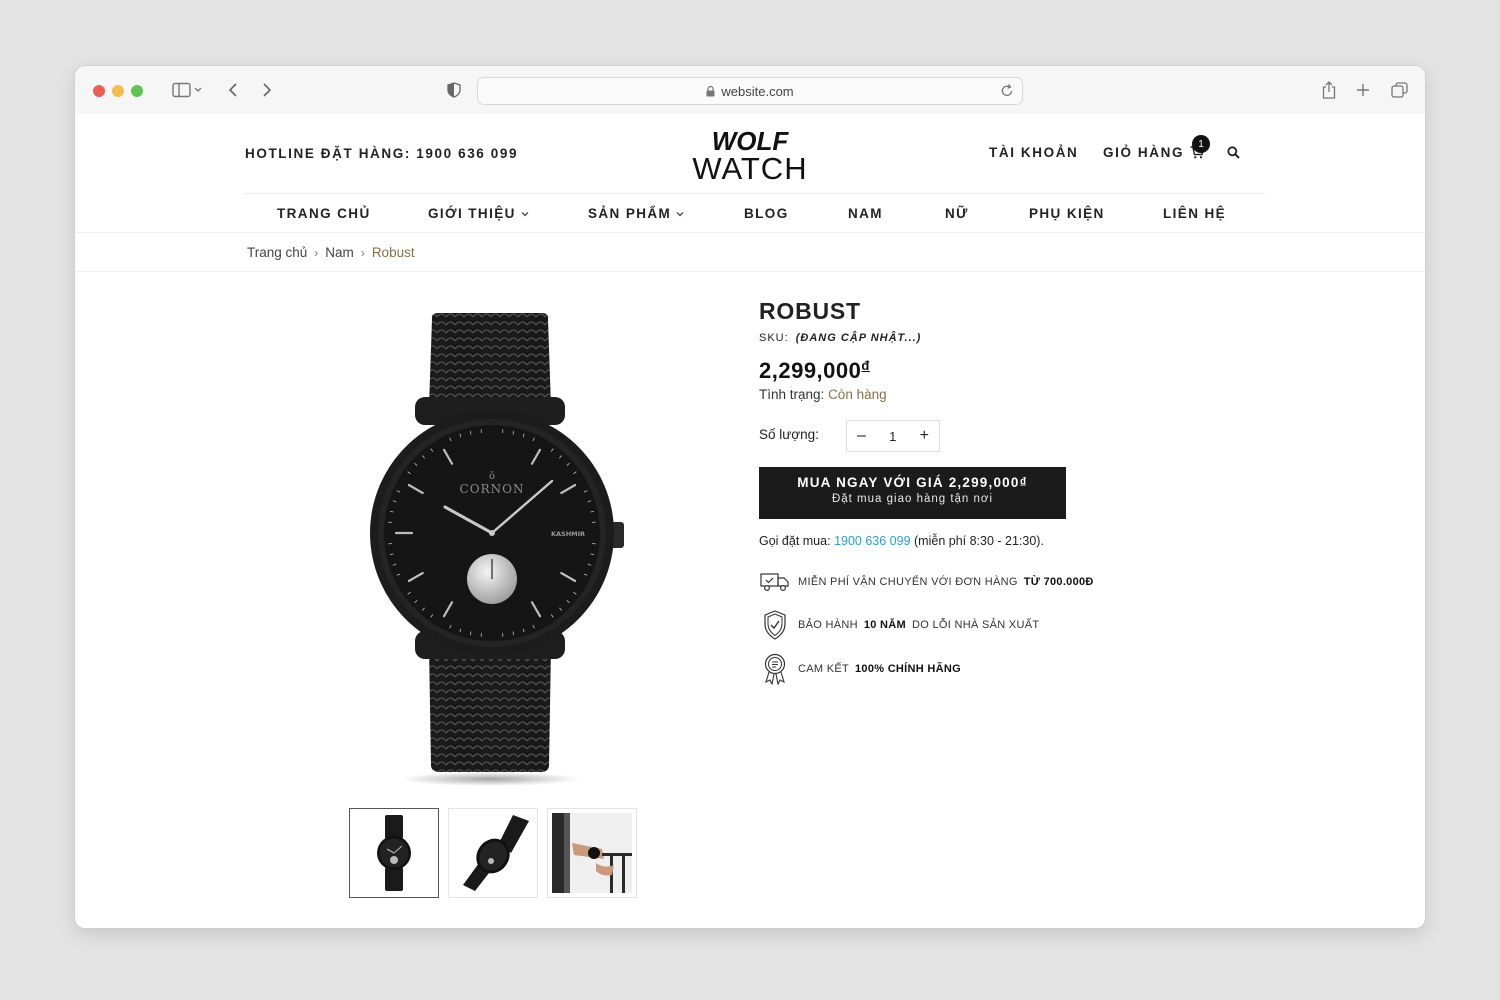 The height and width of the screenshot is (1000, 1500). I want to click on privacy-shield-button, so click(454, 90).